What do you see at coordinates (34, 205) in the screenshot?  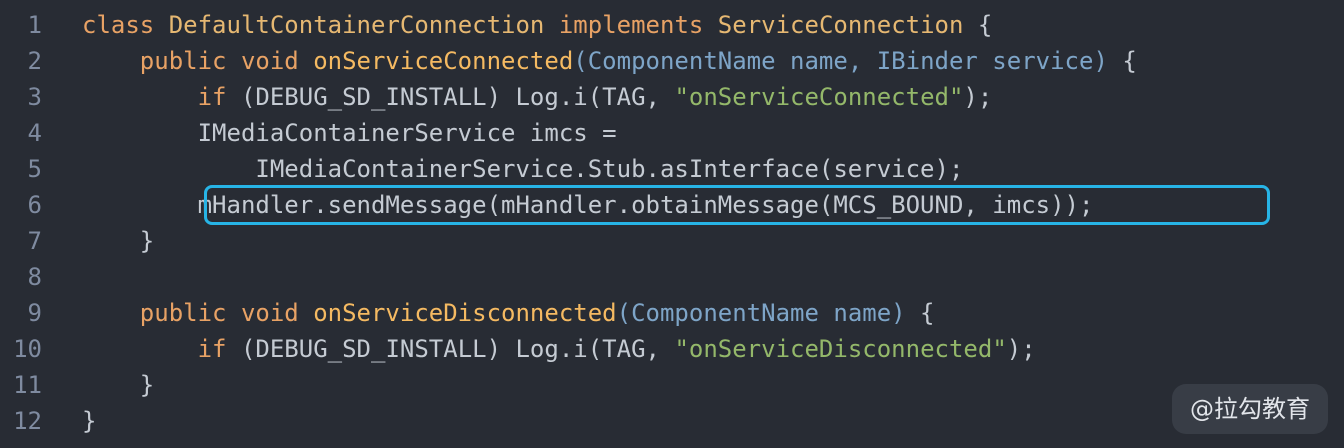 I see `line-number: 6` at bounding box center [34, 205].